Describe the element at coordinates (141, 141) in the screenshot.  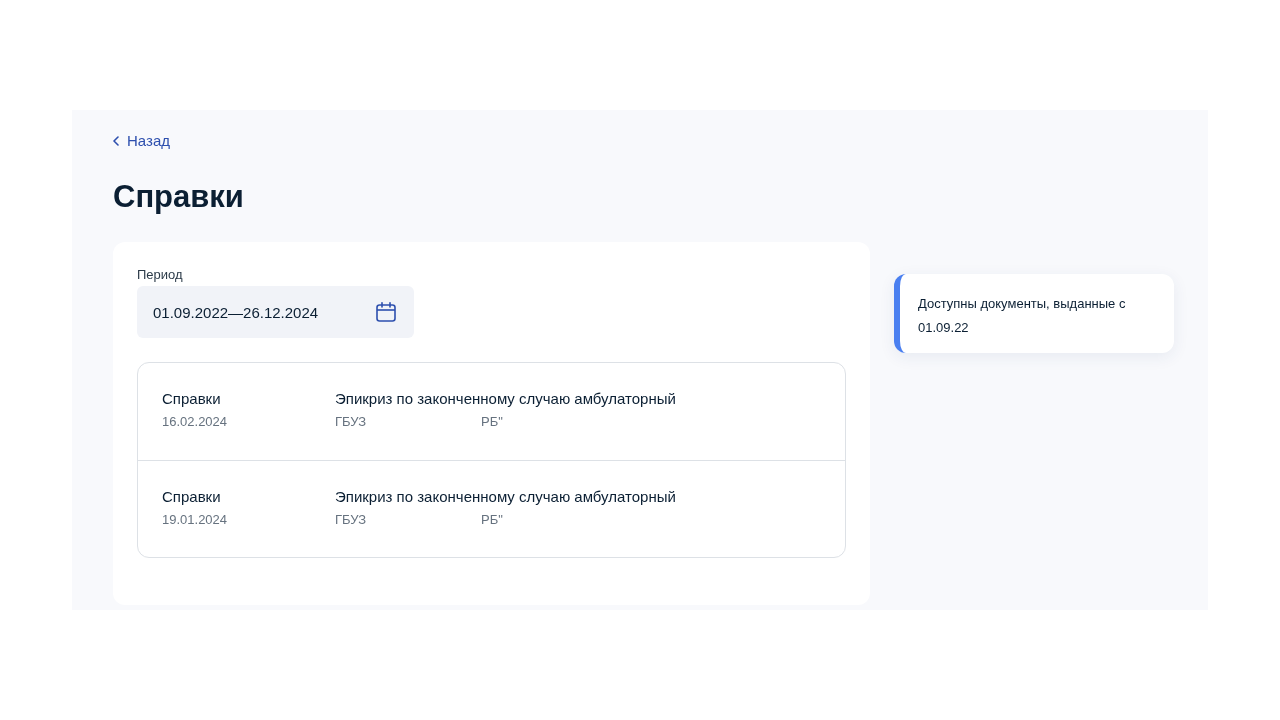
I see `back-link: Назад` at that location.